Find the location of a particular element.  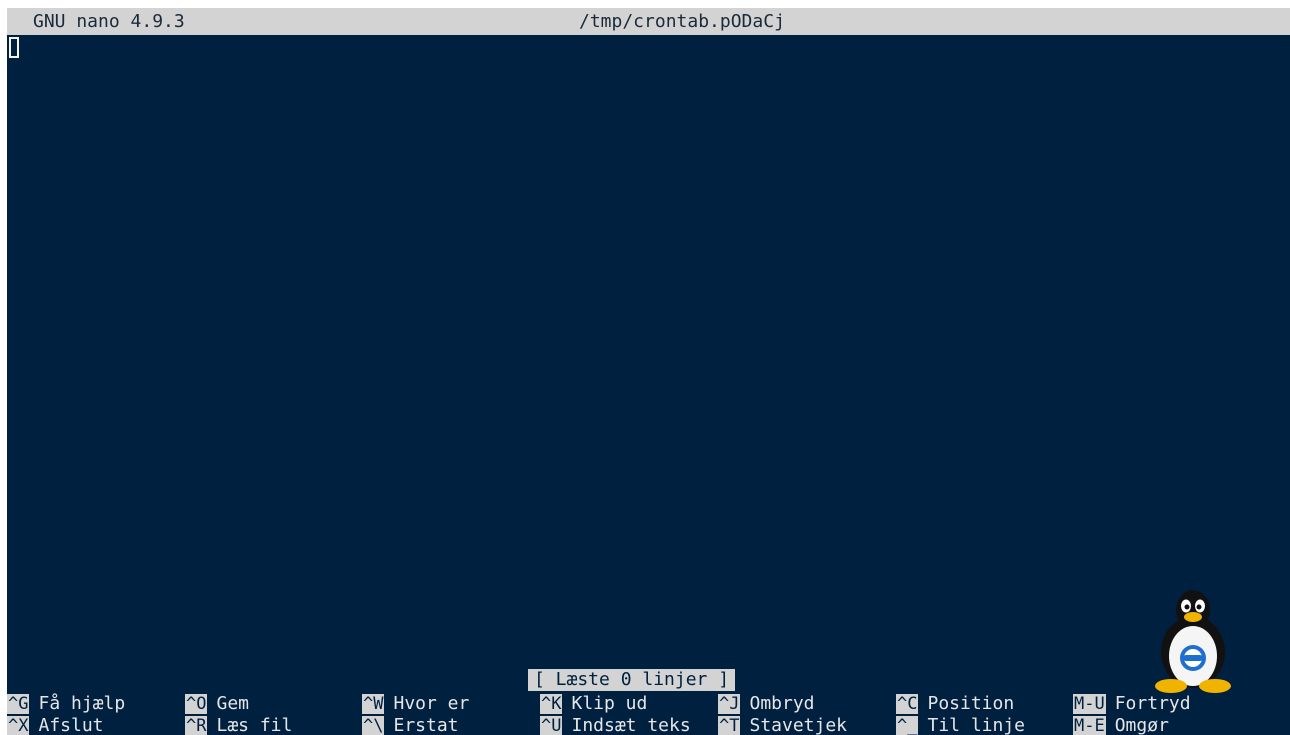

shortcut-key: ^W is located at coordinates (373, 704).